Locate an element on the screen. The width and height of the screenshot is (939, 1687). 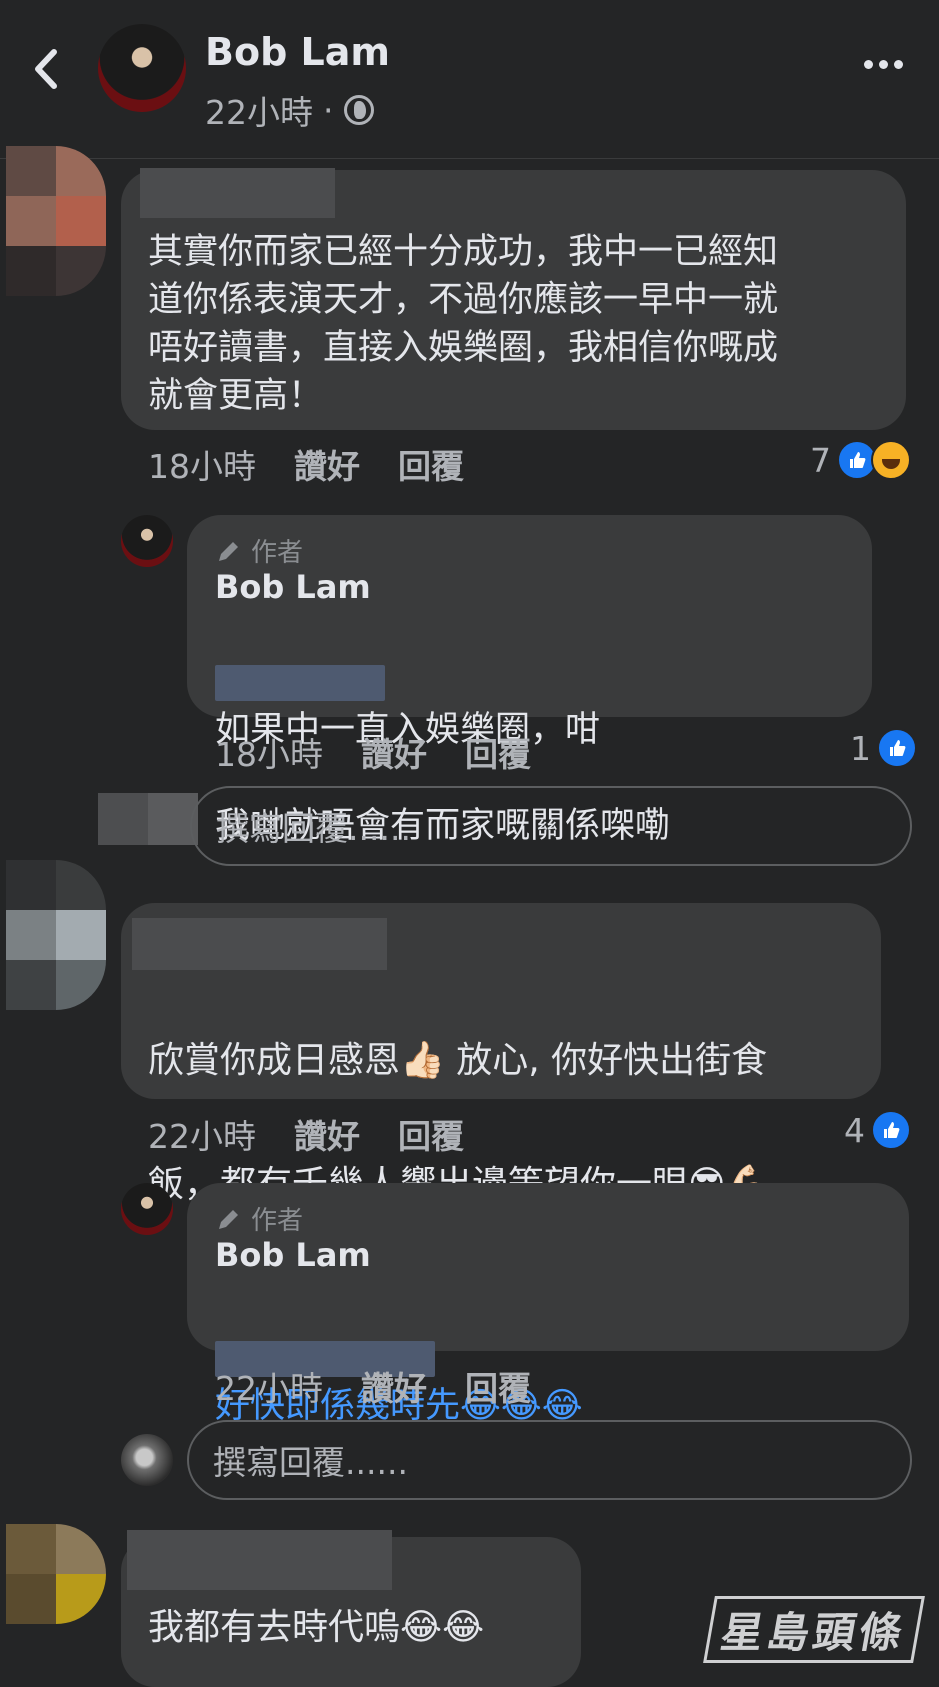
back-arrow-icon is located at coordinates (45, 69).